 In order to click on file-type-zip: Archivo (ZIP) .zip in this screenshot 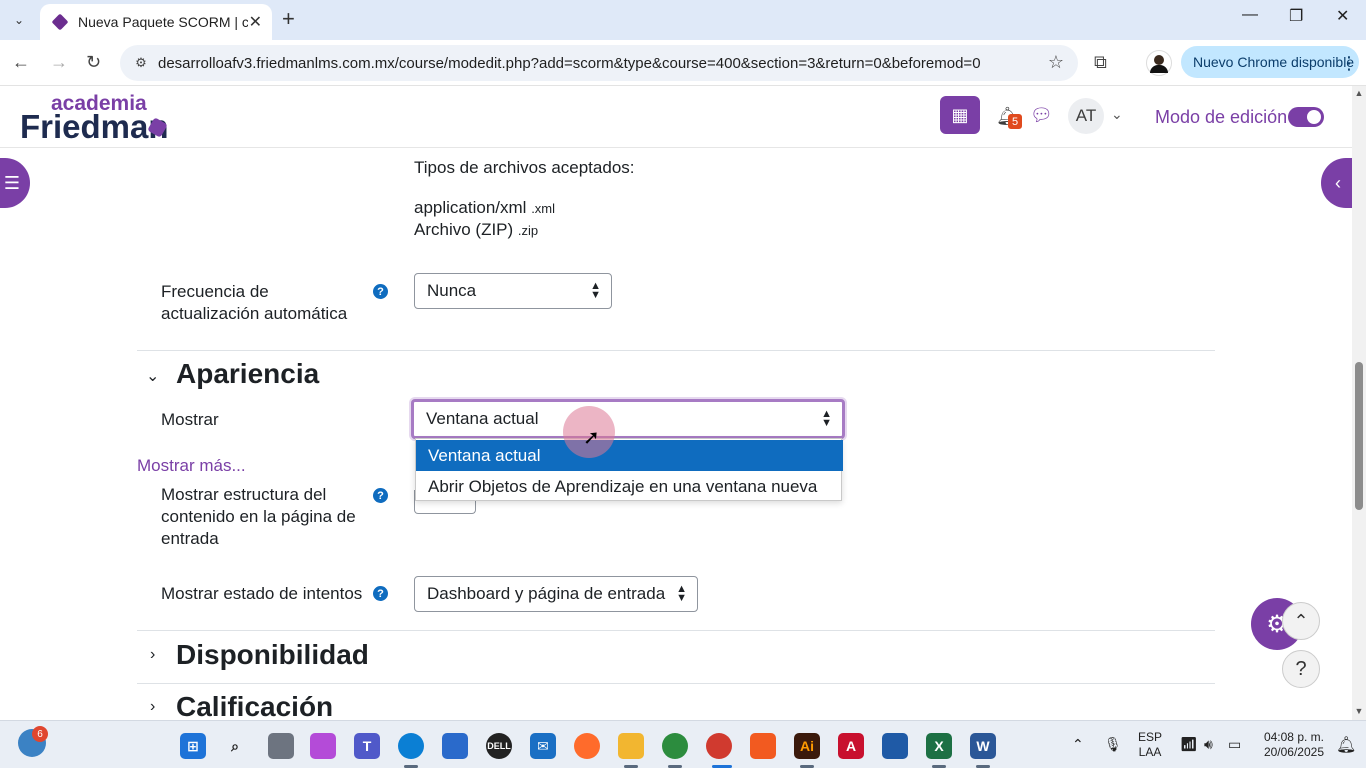, I will do `click(476, 230)`.